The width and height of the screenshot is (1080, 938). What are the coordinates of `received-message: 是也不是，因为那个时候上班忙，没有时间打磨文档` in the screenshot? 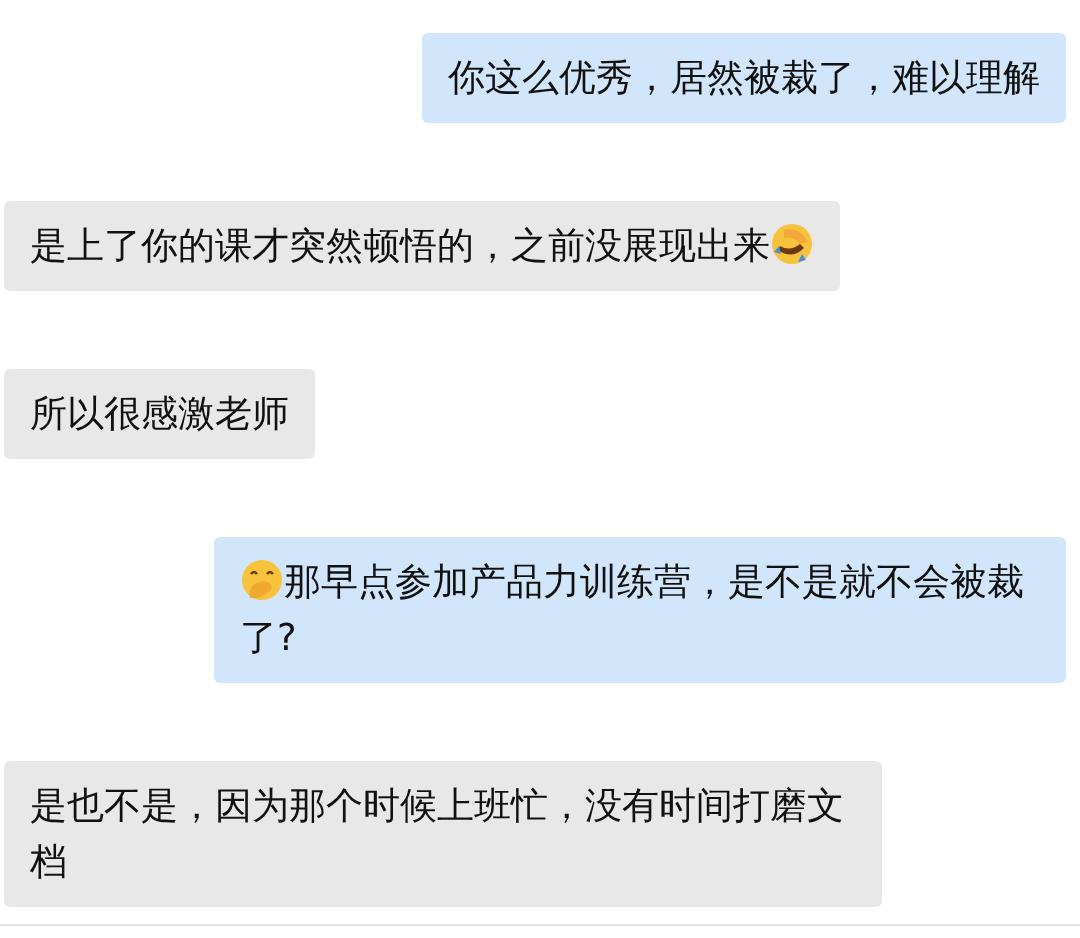 It's located at (443, 834).